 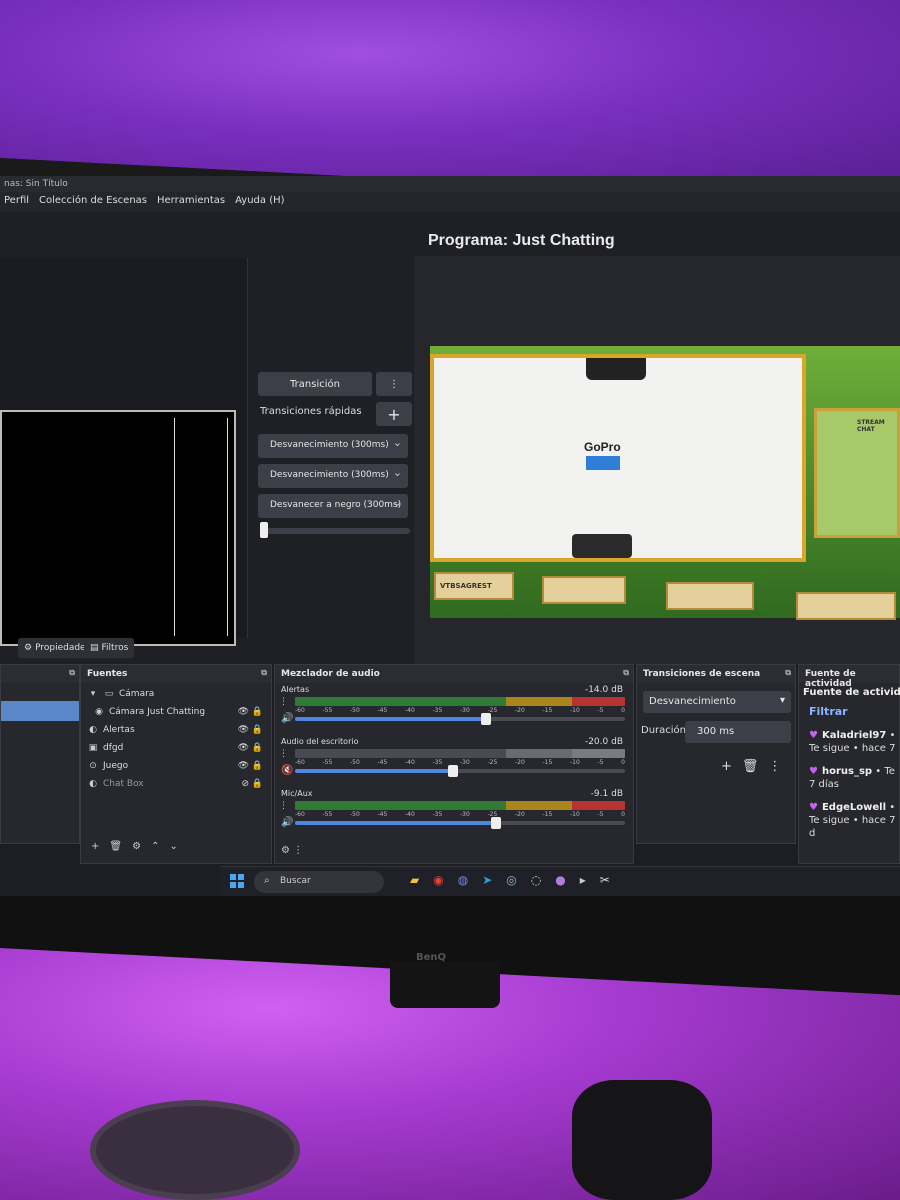 What do you see at coordinates (118, 528) in the screenshot?
I see `preview-canvas` at bounding box center [118, 528].